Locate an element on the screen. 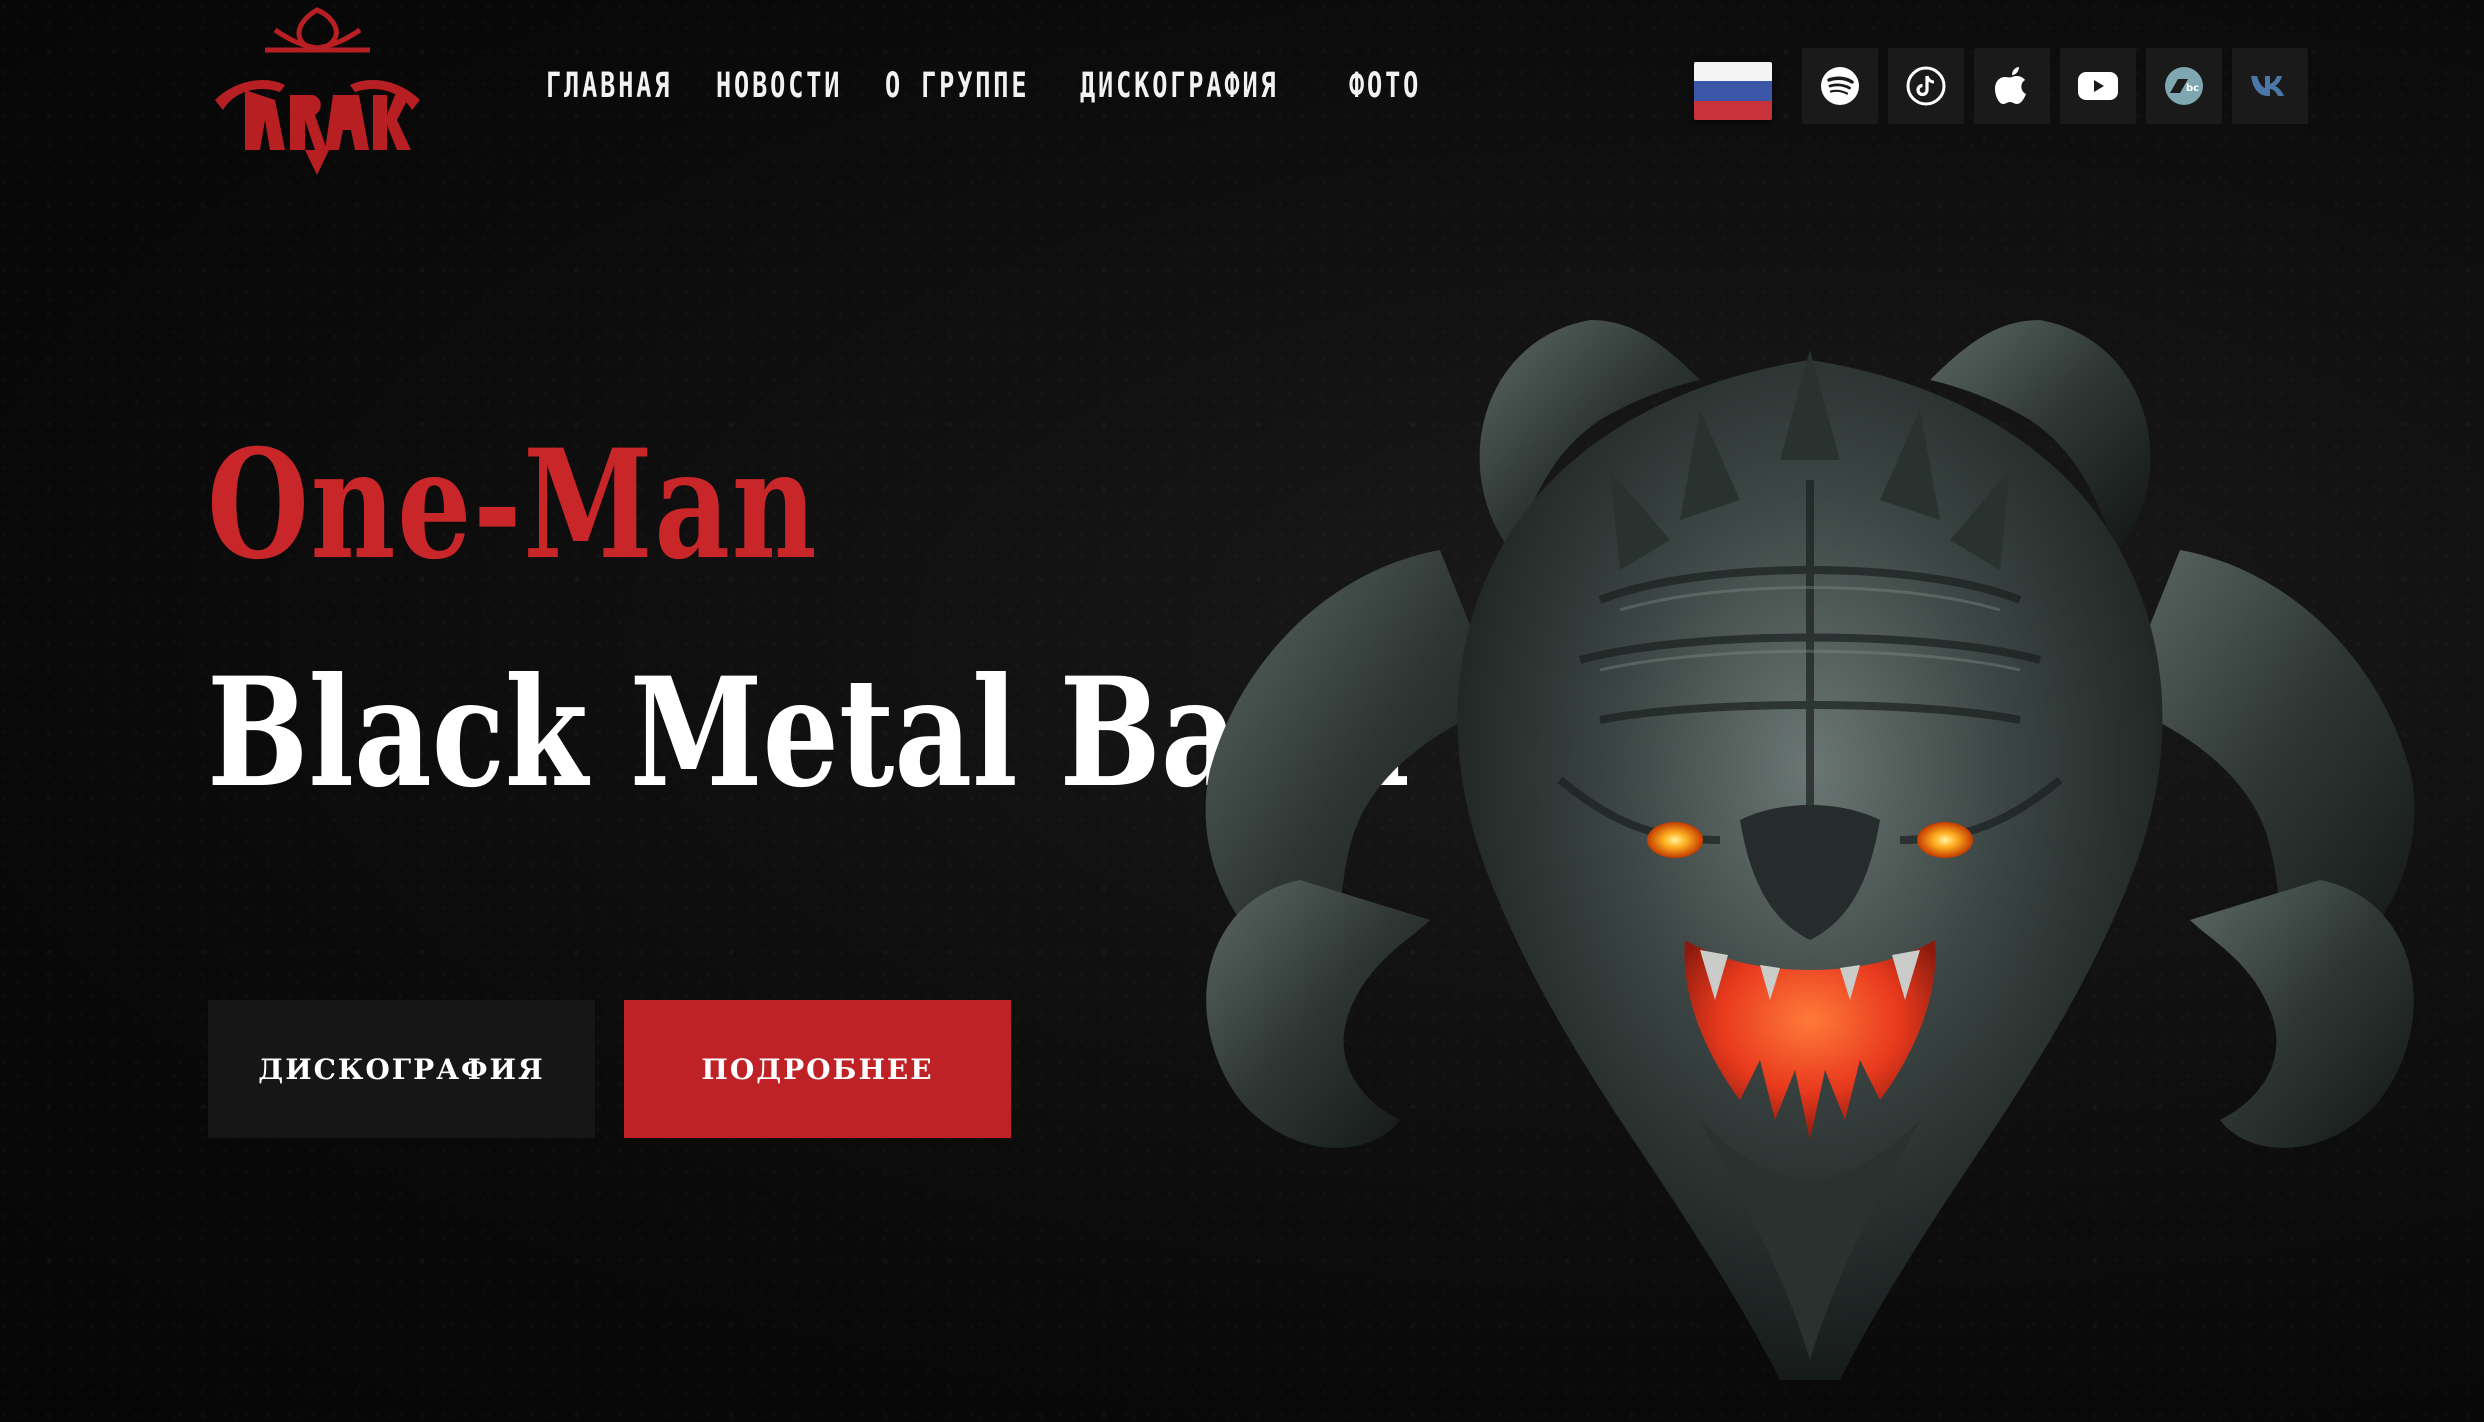 The height and width of the screenshot is (1422, 2484). apple-music-button is located at coordinates (2012, 86).